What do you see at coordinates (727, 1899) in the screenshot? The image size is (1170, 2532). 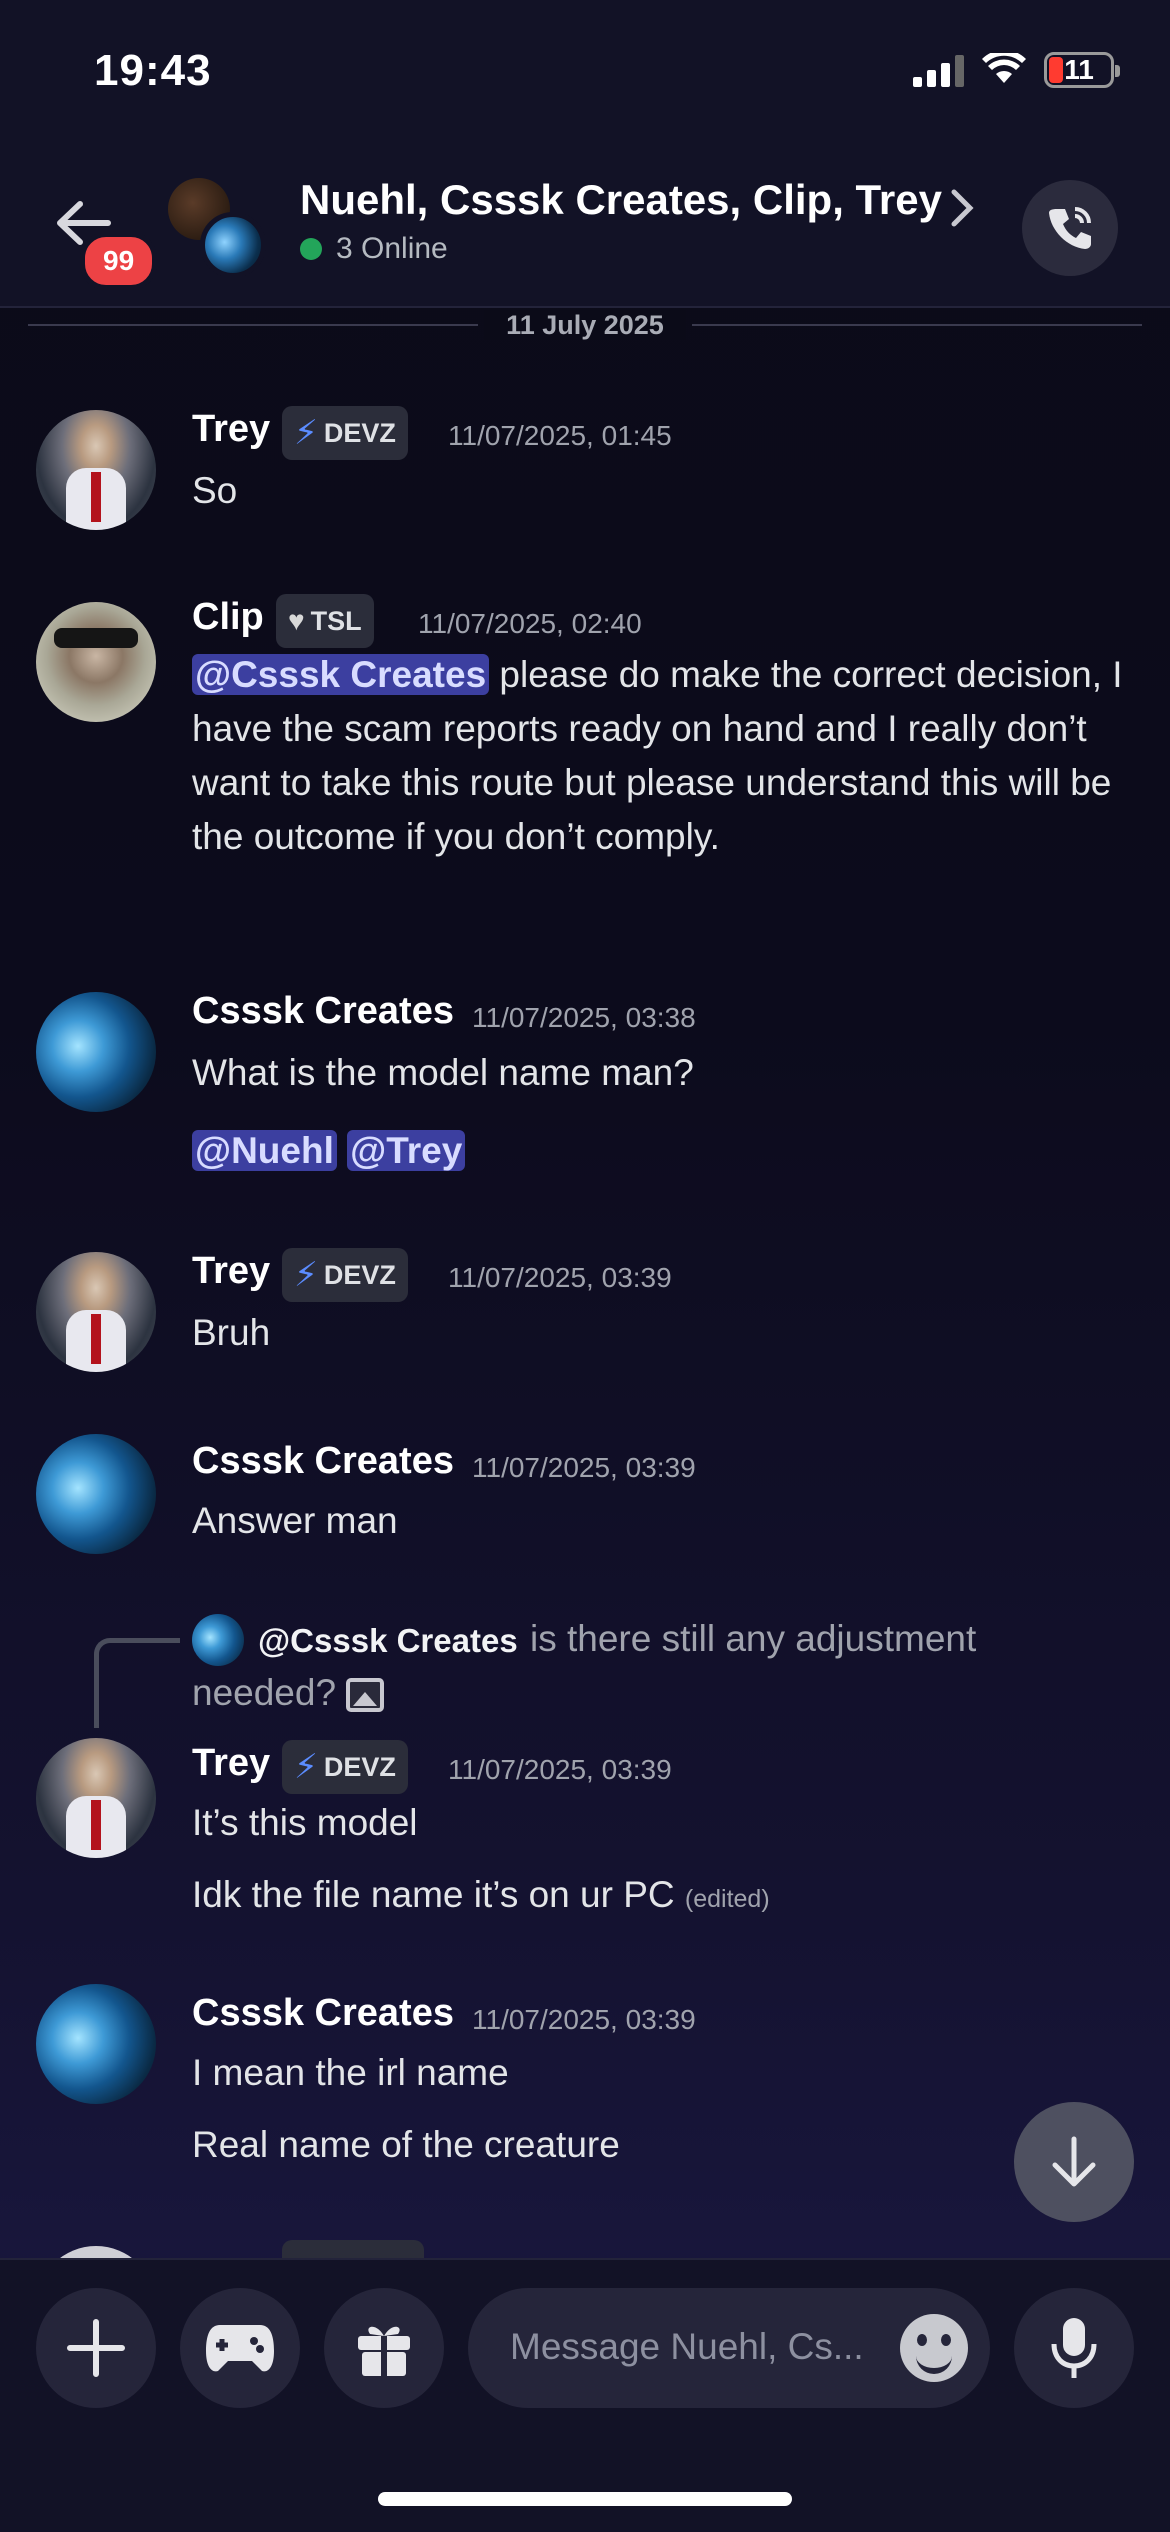 I see `edited-label: (edited)` at bounding box center [727, 1899].